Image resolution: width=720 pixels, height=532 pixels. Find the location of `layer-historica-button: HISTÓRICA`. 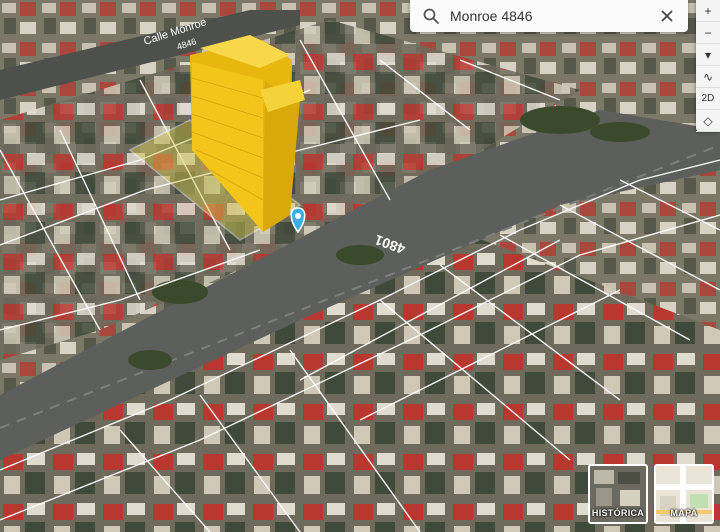

layer-historica-button: HISTÓRICA is located at coordinates (618, 494).